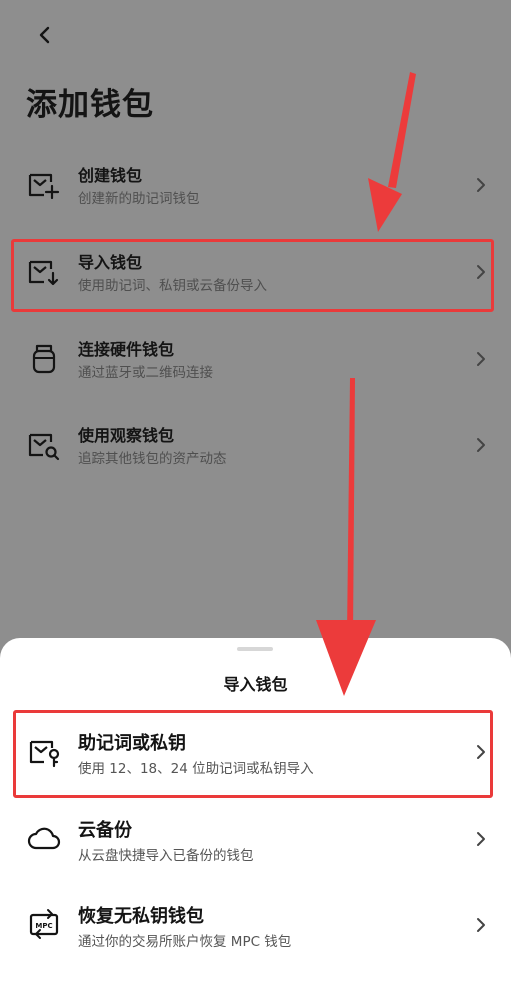 Image resolution: width=511 pixels, height=991 pixels. Describe the element at coordinates (126, 349) in the screenshot. I see `option-title: 连接硬件钱包` at that location.